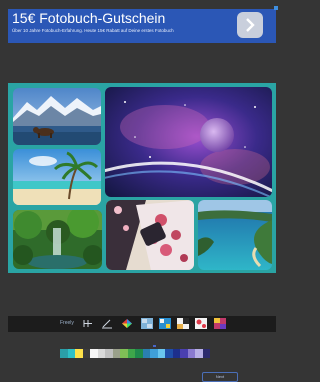 The width and height of the screenshot is (320, 382). What do you see at coordinates (183, 323) in the screenshot?
I see `frame-pattern-icon` at bounding box center [183, 323].